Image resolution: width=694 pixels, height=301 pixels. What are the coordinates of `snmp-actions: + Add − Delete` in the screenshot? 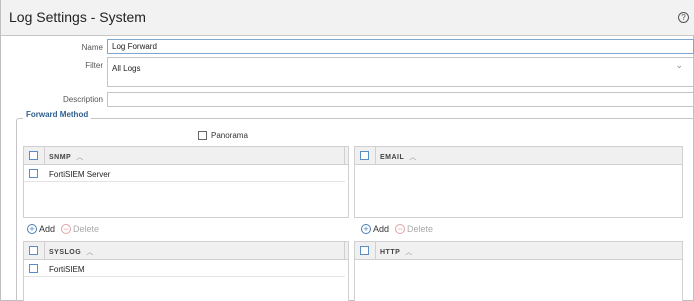 It's located at (63, 229).